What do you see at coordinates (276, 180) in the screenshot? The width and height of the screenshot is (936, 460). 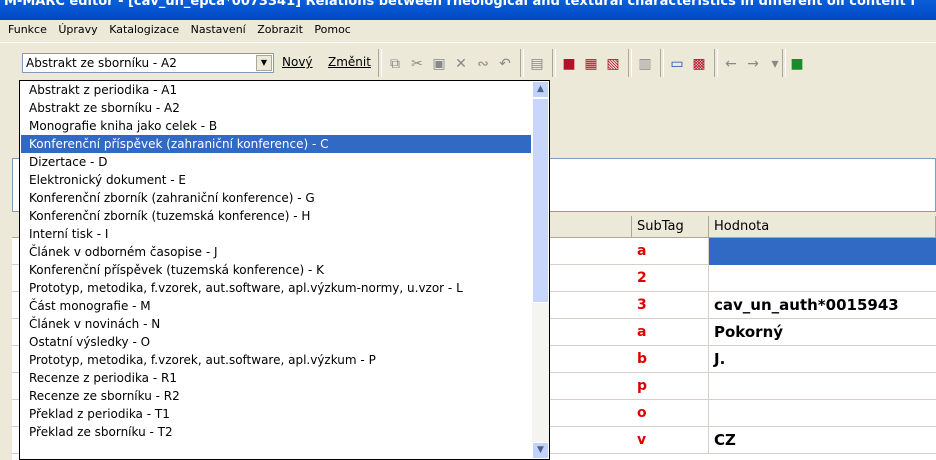 I see `dropdown-option: Elektronický dokument - E` at bounding box center [276, 180].